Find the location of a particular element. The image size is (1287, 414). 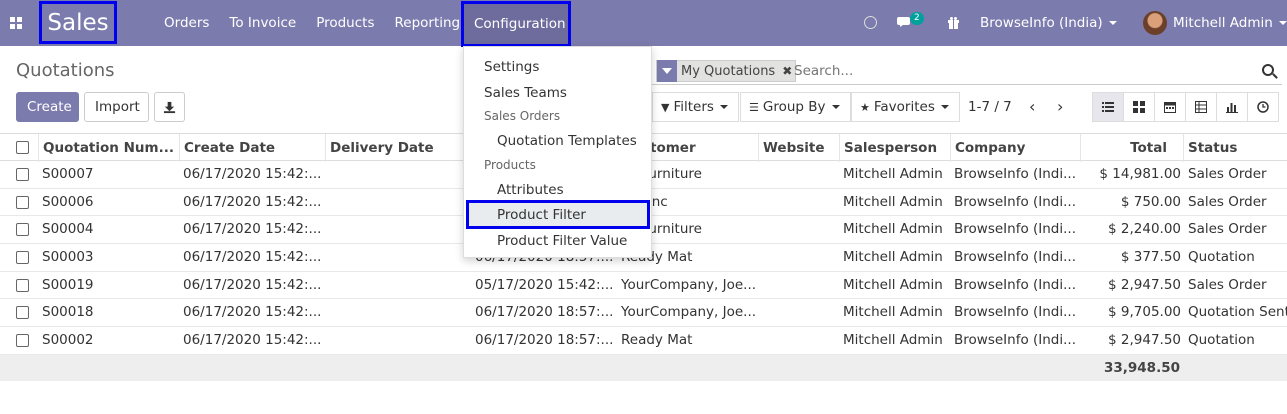

search-facet: My Quotations ✖ is located at coordinates (726, 71).